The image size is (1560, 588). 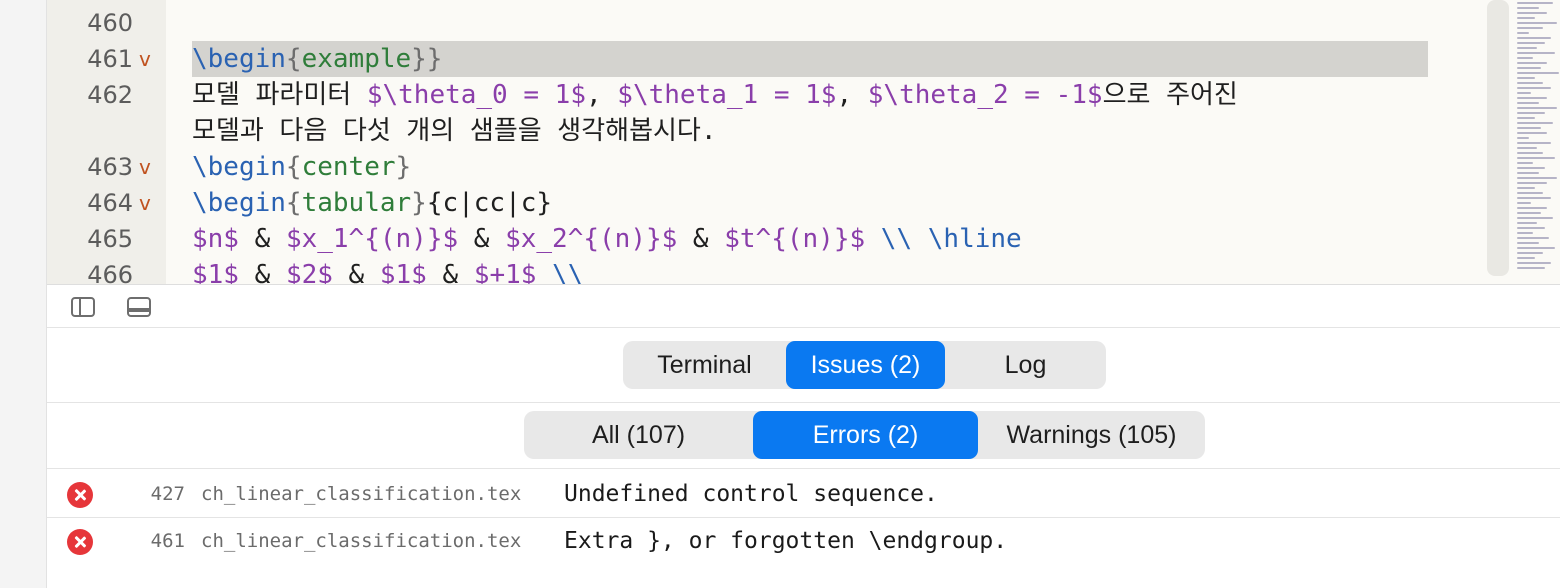 I want to click on line-number: 463, so click(x=110, y=167).